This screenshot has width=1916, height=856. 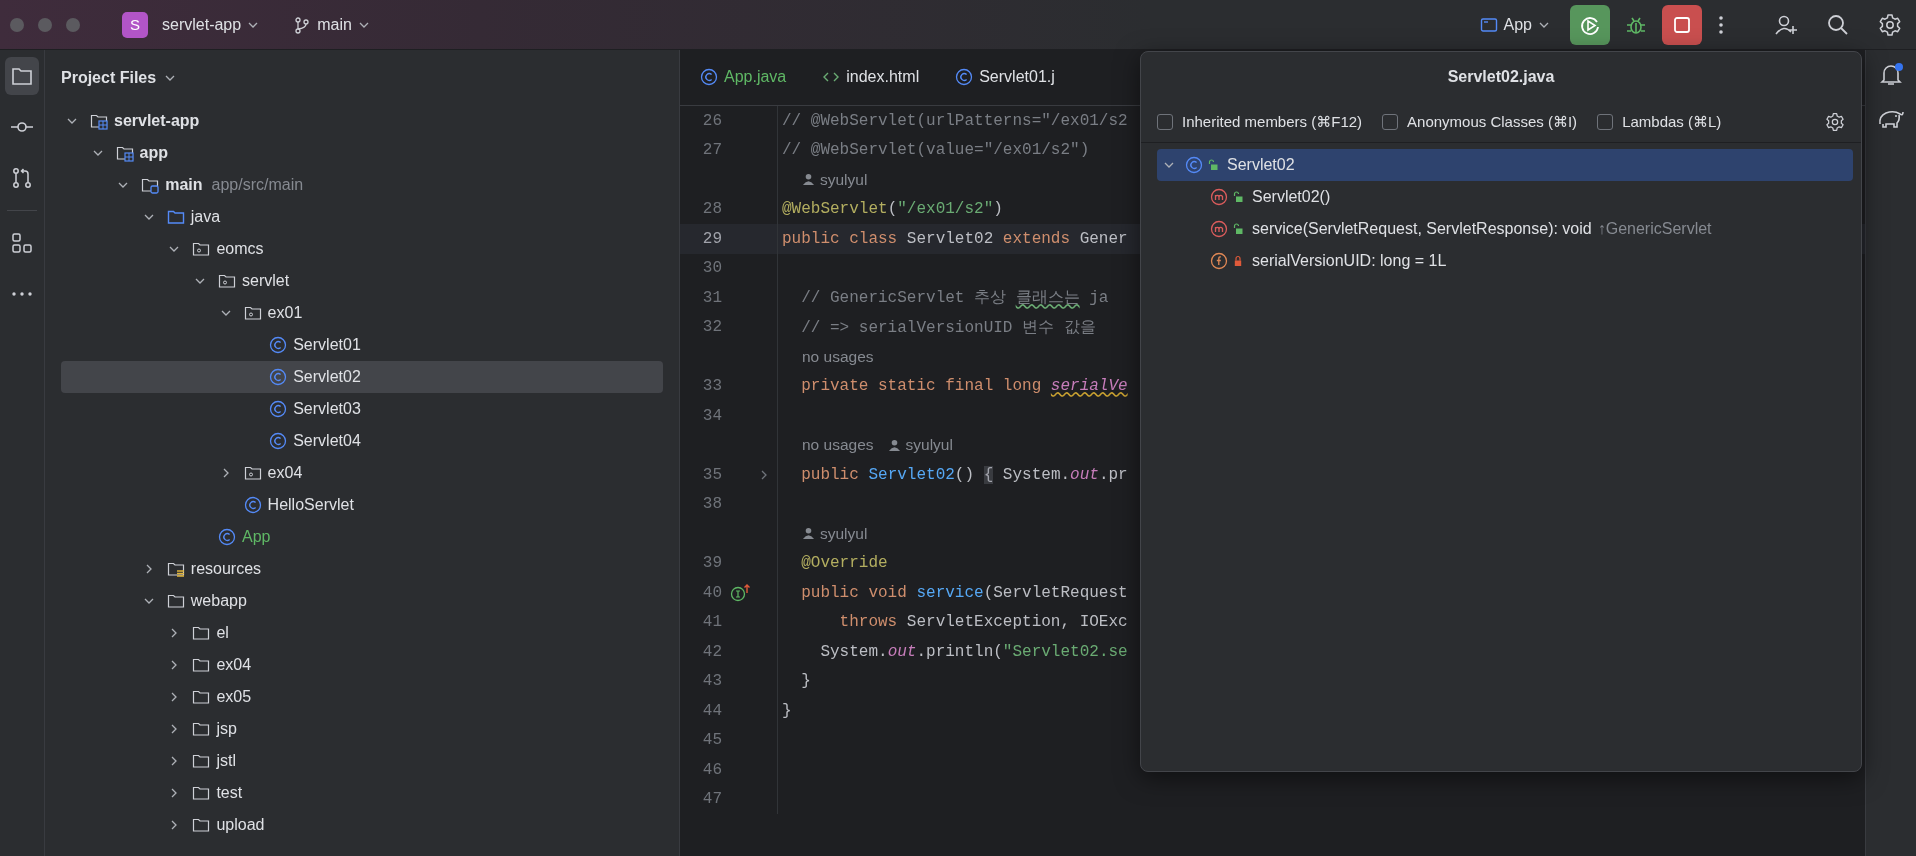 I want to click on tree-item: java, so click(x=362, y=217).